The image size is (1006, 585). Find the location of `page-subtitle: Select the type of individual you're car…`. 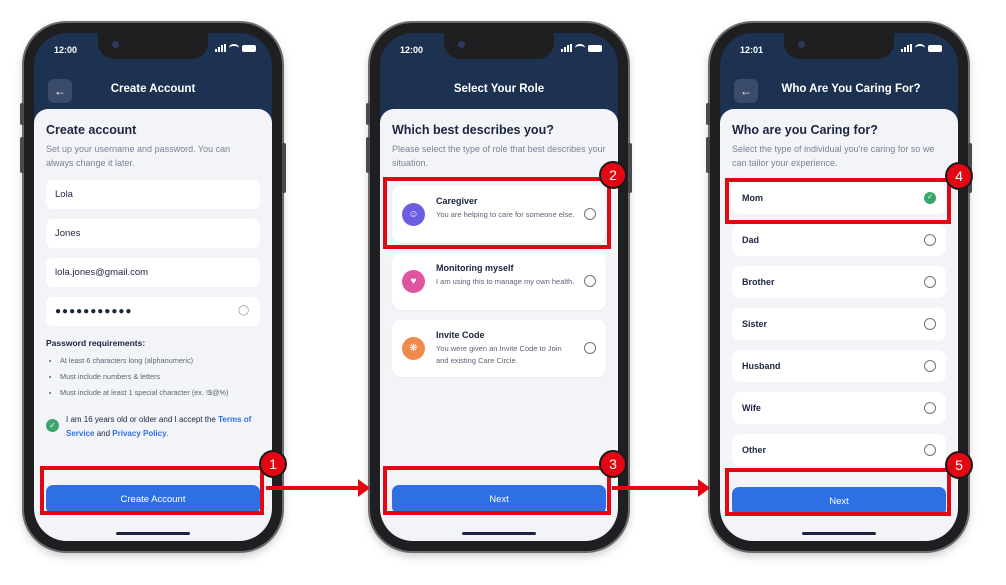

page-subtitle: Select the type of individual you're car… is located at coordinates (833, 156).